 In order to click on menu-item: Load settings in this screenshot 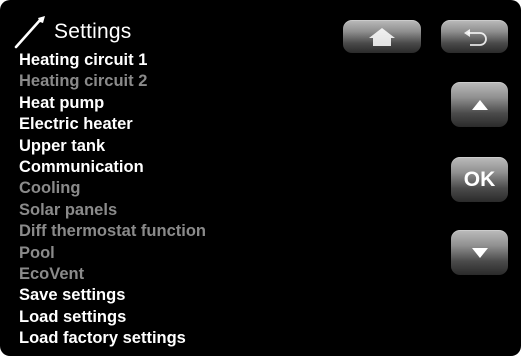, I will do `click(112, 317)`.